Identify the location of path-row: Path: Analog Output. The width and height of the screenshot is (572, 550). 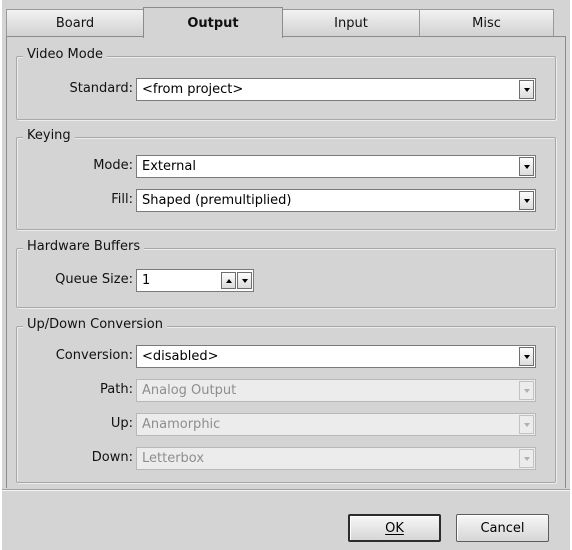
(286, 390).